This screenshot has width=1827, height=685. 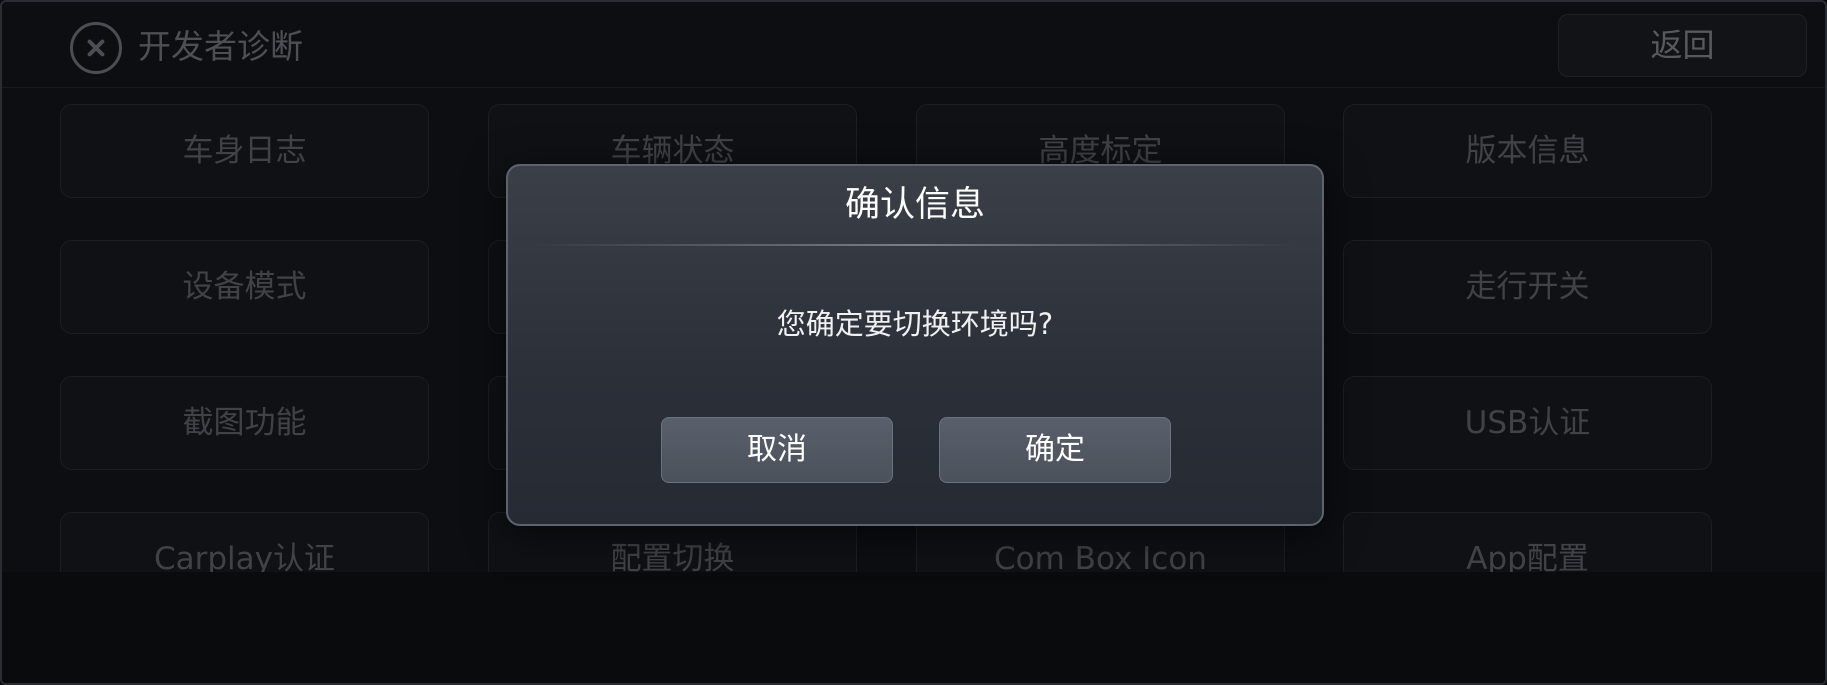 I want to click on dialog-title: 确认信息, so click(x=914, y=205).